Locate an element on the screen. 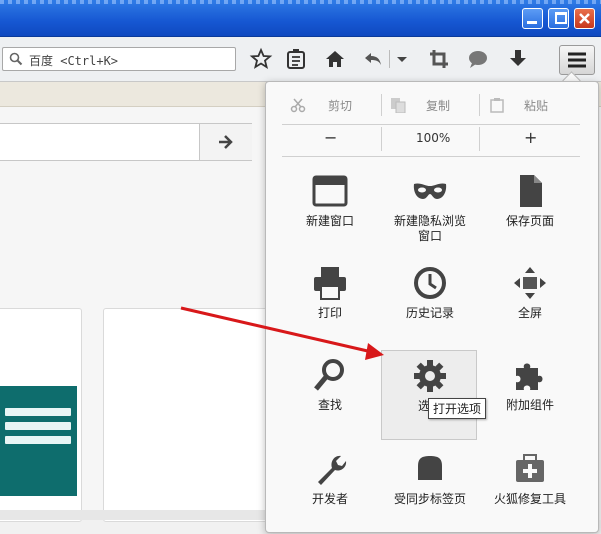 Image resolution: width=601 pixels, height=534 pixels. window-icon is located at coordinates (330, 191).